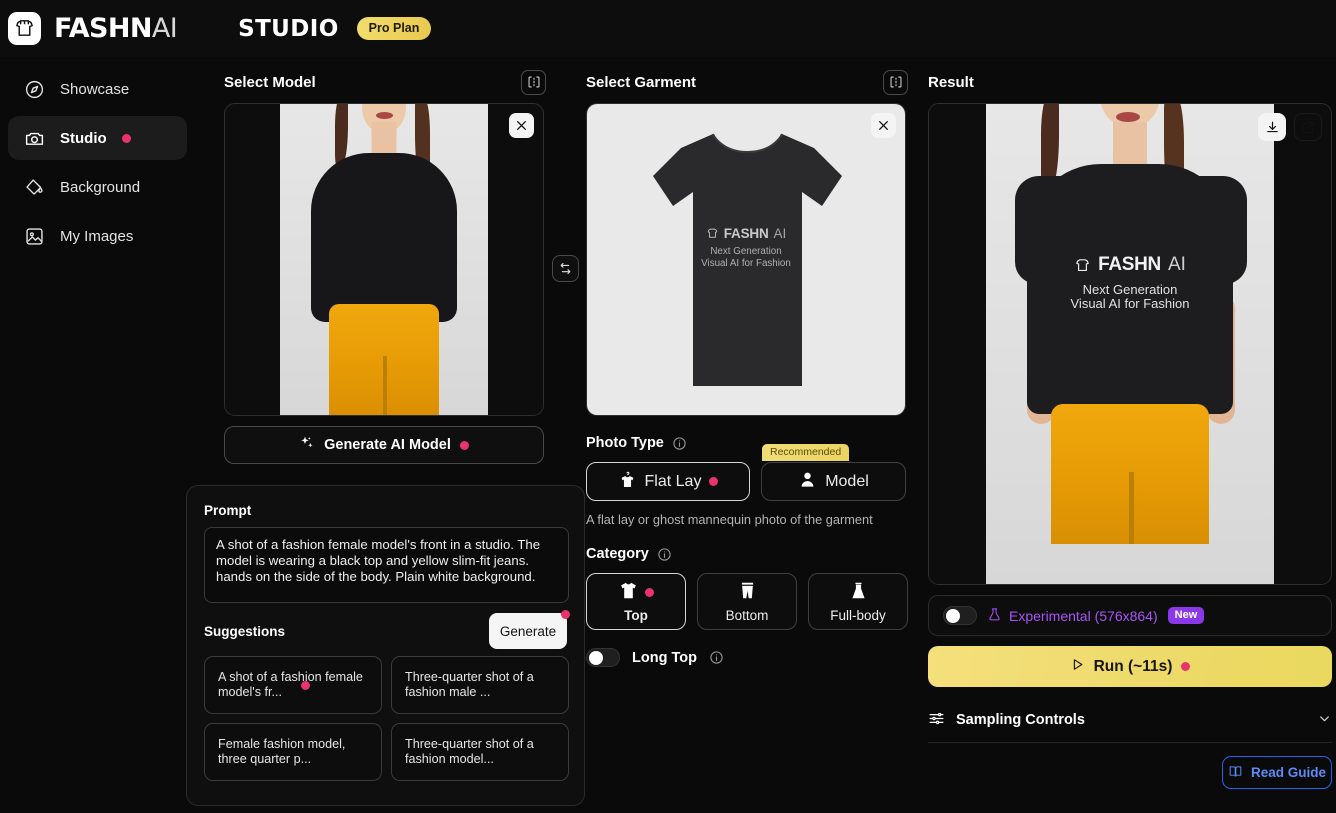 The width and height of the screenshot is (1336, 813). What do you see at coordinates (386, 565) in the screenshot?
I see `prompt-input` at bounding box center [386, 565].